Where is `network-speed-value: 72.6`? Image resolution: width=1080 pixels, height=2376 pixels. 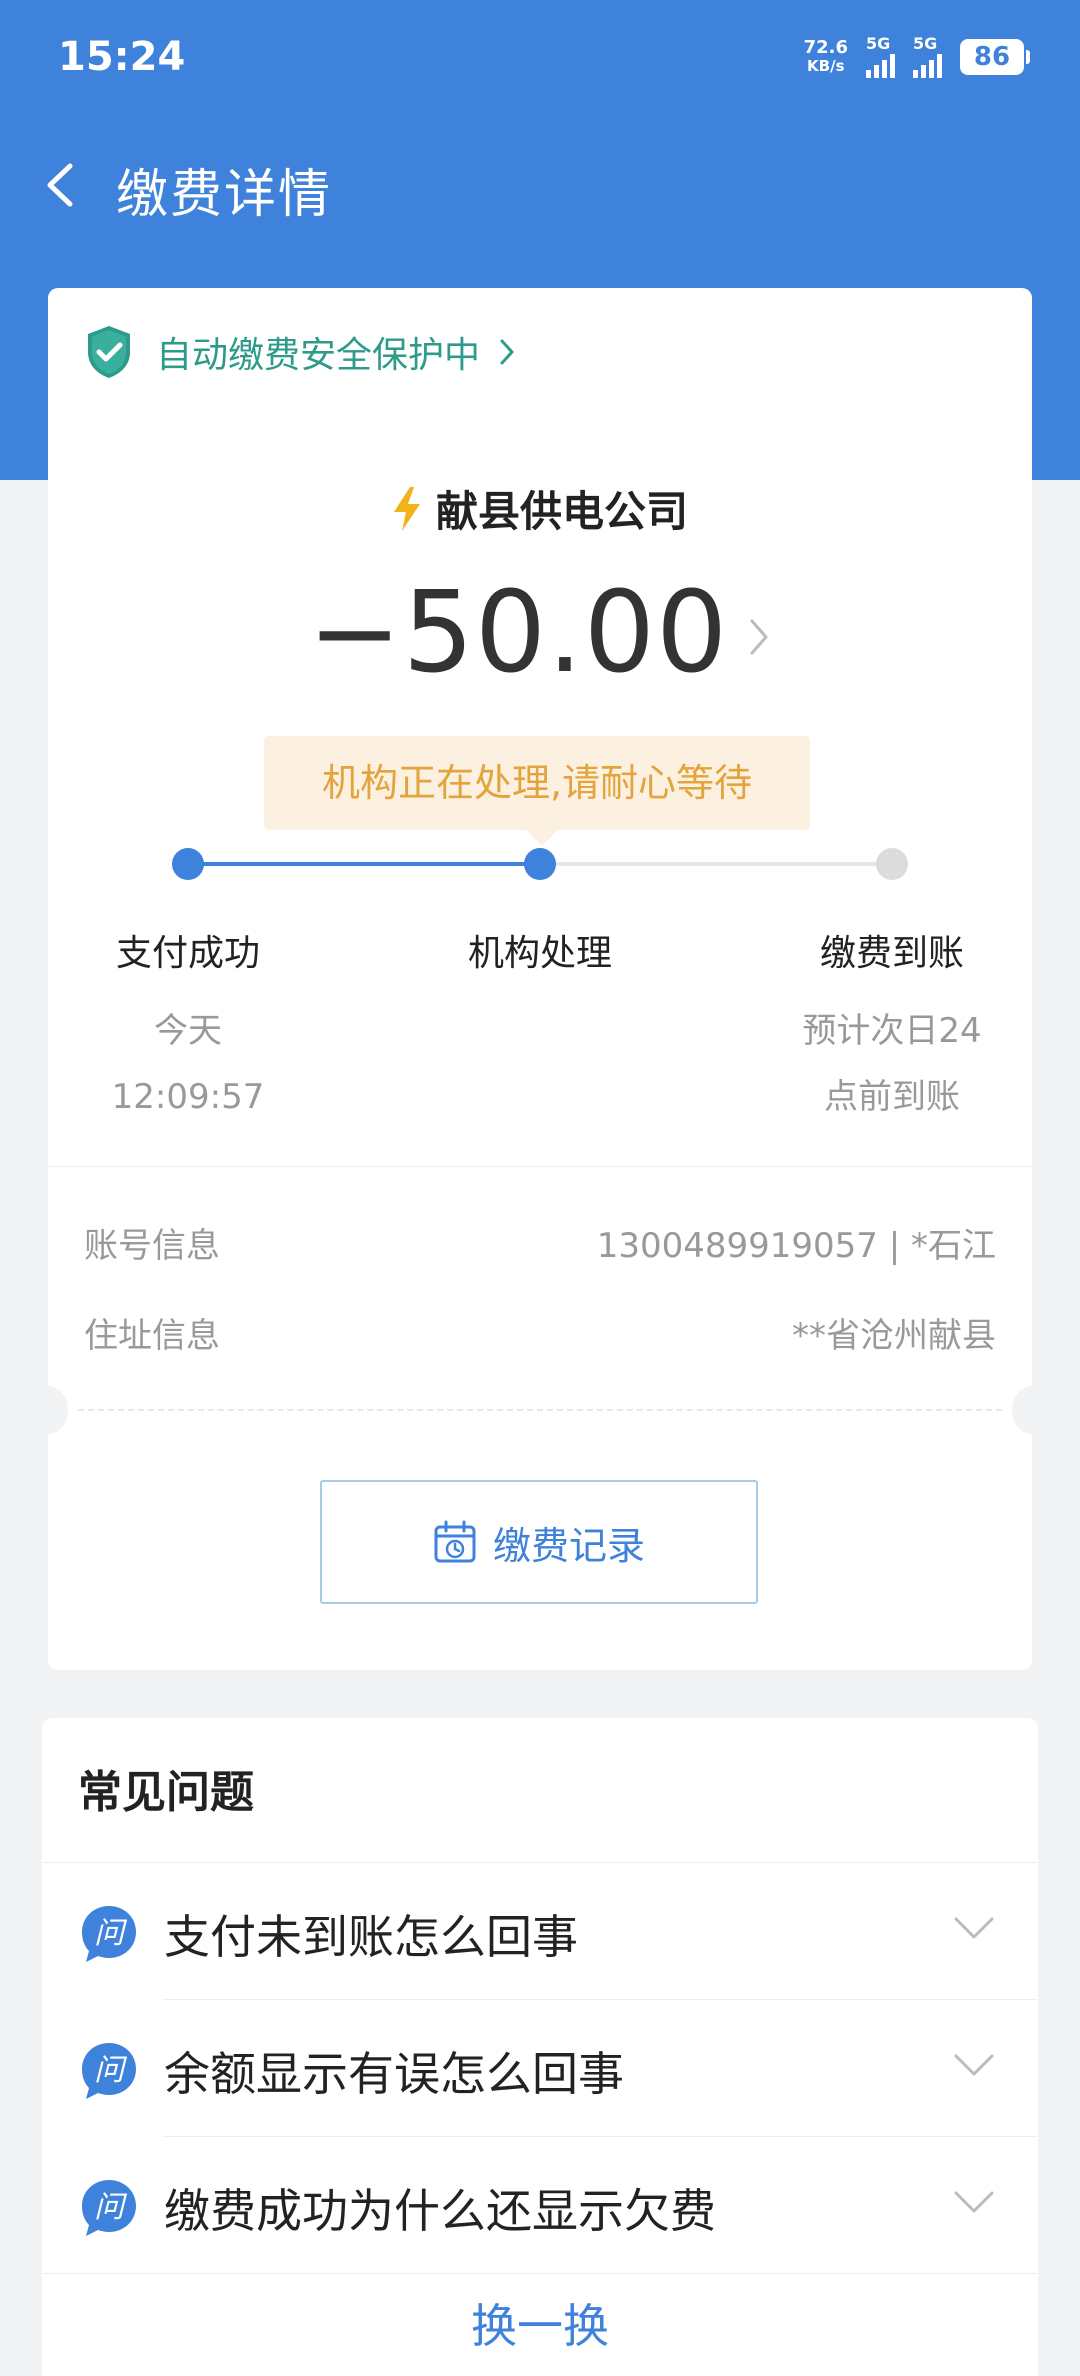 network-speed-value: 72.6 is located at coordinates (825, 47).